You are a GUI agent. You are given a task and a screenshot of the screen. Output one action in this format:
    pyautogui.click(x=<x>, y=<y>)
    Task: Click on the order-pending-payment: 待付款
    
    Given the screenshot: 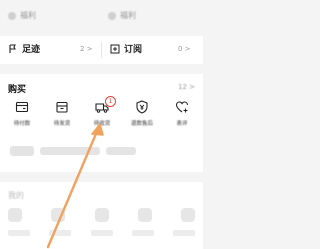 What is the action you would take?
    pyautogui.click(x=22, y=113)
    